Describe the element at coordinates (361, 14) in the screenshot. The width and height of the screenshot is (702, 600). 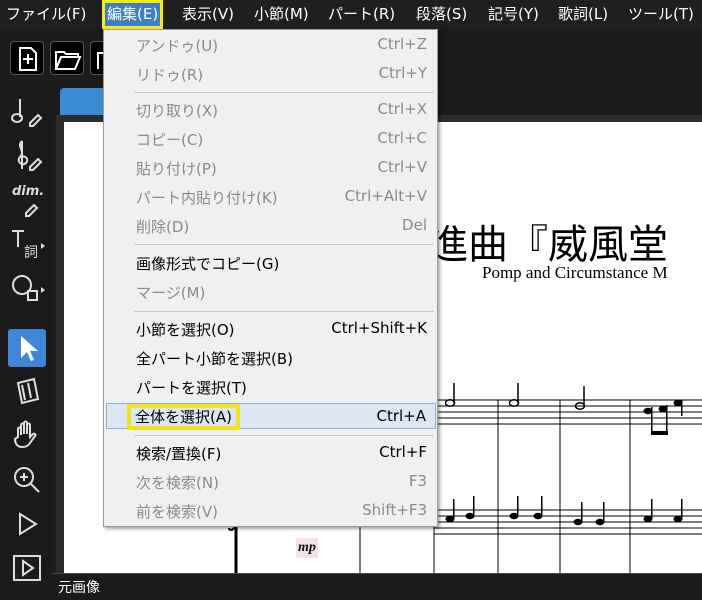
I see `menu-part: パート(R)` at that location.